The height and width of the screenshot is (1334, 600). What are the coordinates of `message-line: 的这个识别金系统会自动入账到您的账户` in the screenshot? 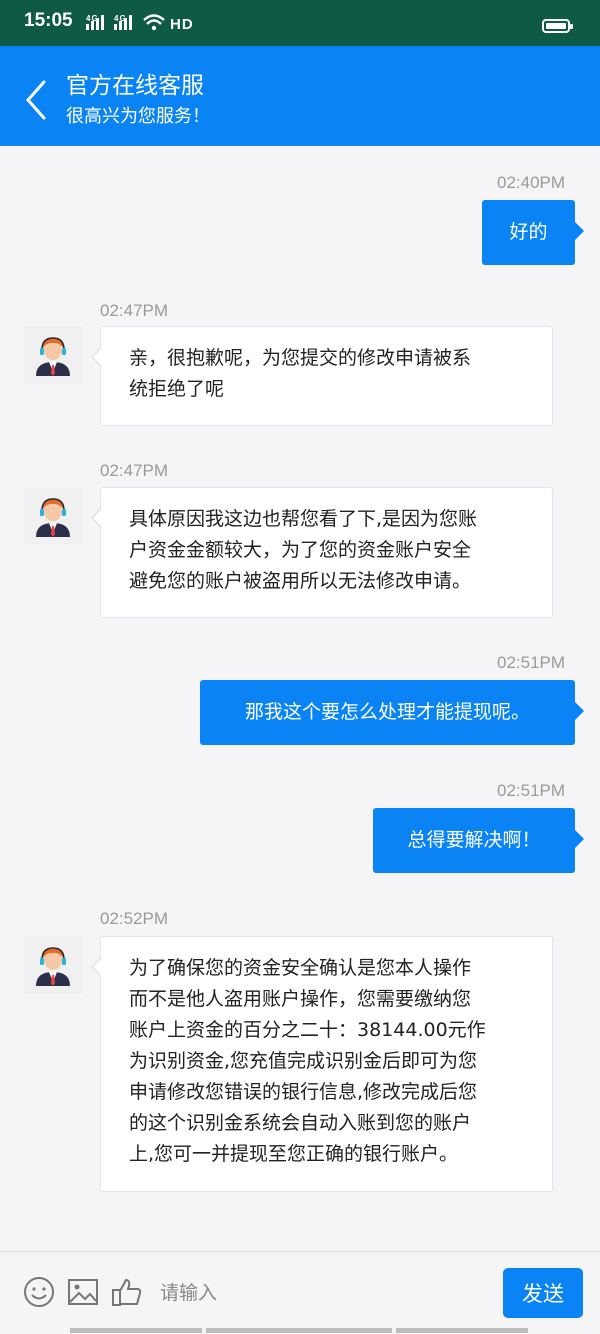 It's located at (300, 1123).